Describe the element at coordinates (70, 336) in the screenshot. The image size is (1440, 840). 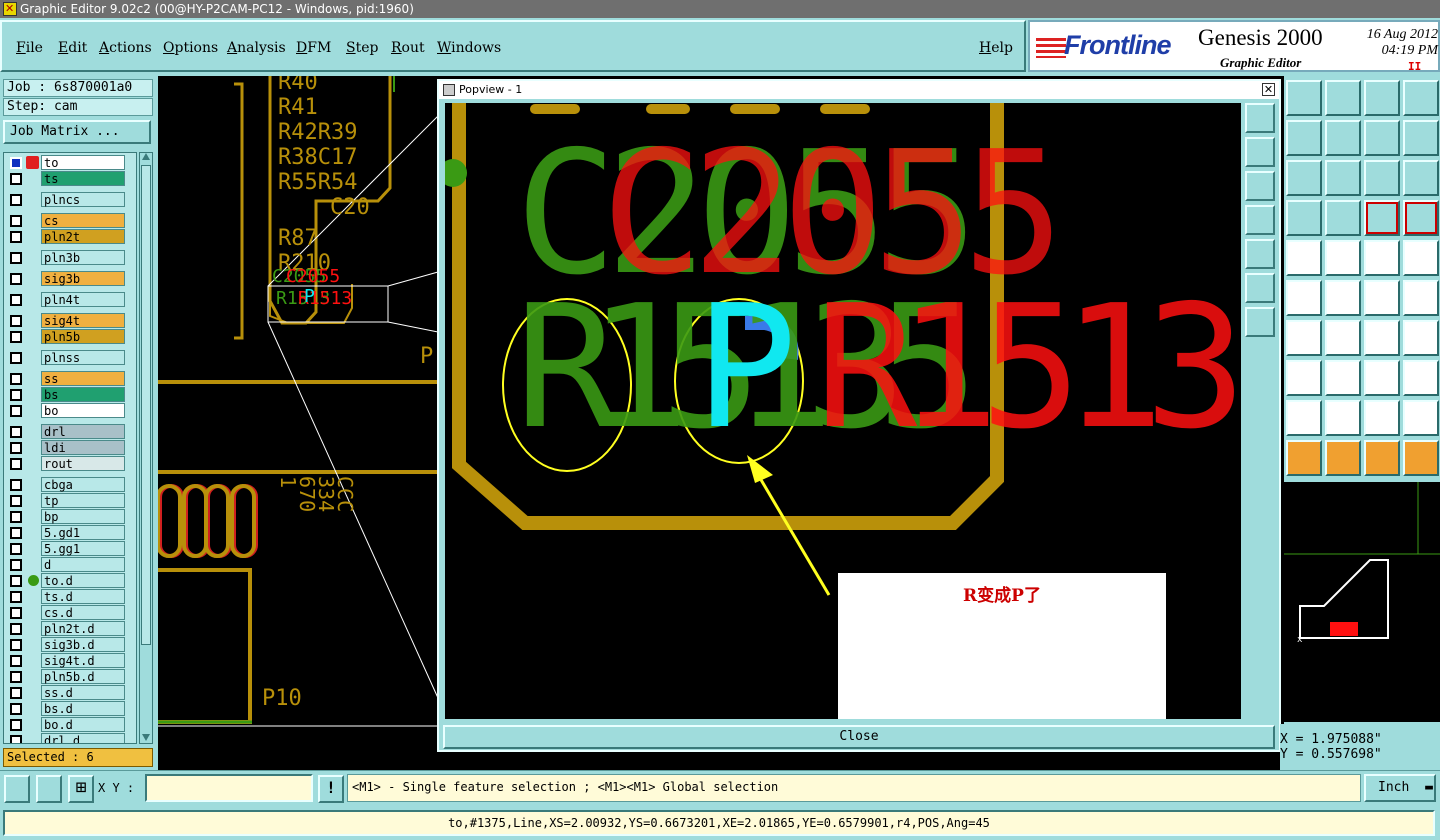
I see `layer-row: pln5b` at that location.